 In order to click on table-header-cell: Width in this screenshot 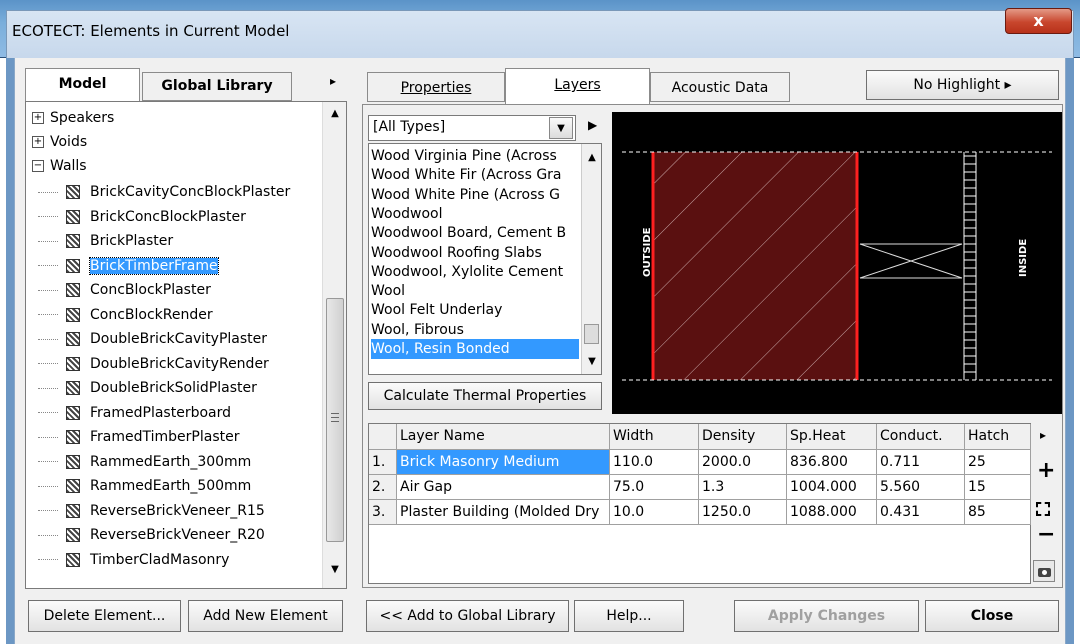, I will do `click(654, 437)`.